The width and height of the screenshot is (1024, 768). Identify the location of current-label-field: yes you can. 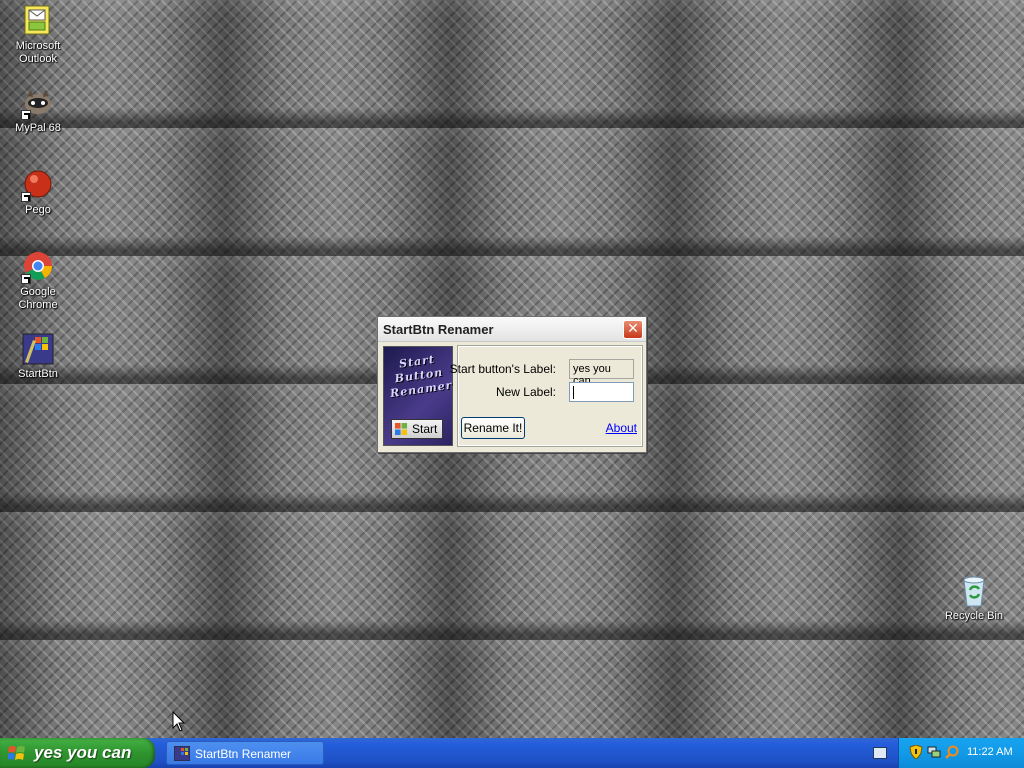
(601, 373).